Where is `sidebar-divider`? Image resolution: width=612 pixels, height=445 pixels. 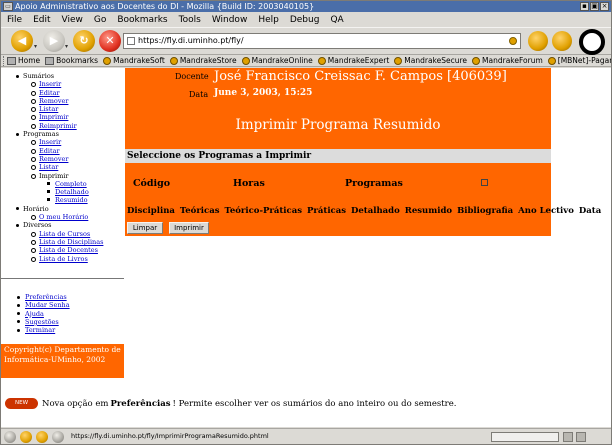
sidebar-divider is located at coordinates (62, 278).